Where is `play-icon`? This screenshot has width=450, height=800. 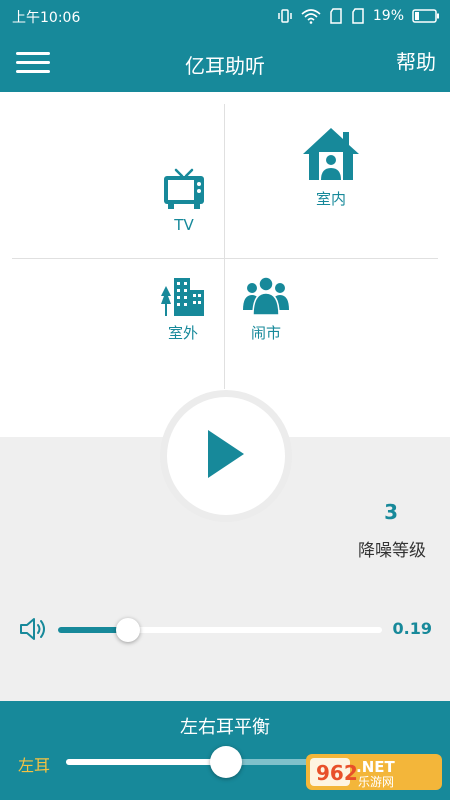
play-icon is located at coordinates (226, 456).